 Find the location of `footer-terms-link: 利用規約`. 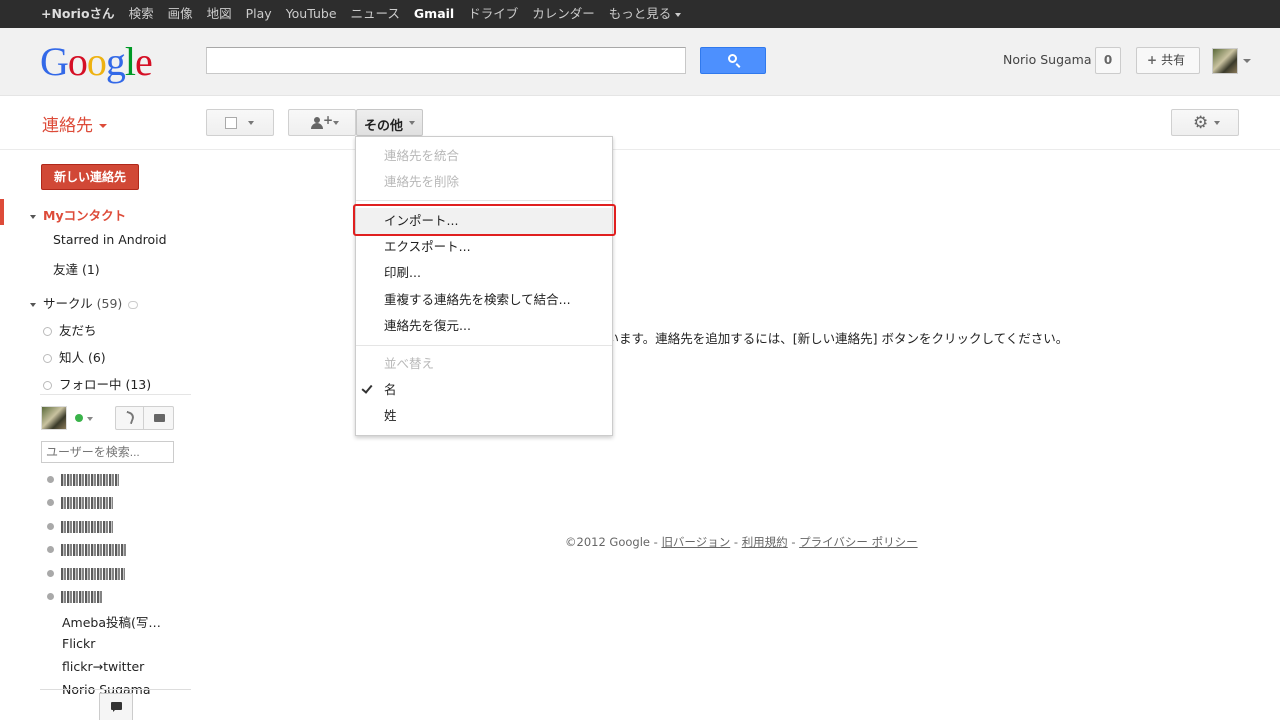

footer-terms-link: 利用規約 is located at coordinates (765, 542).